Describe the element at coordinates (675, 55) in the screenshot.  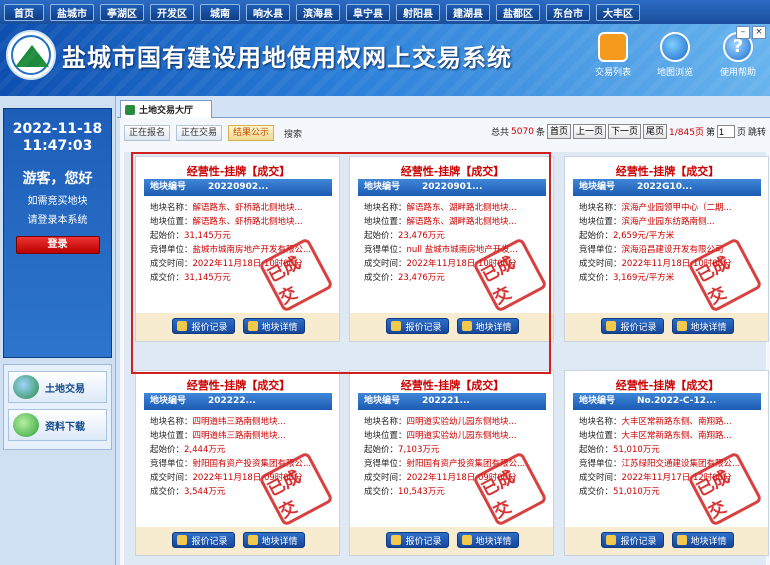
I see `map-browse-link: 地图浏览` at that location.